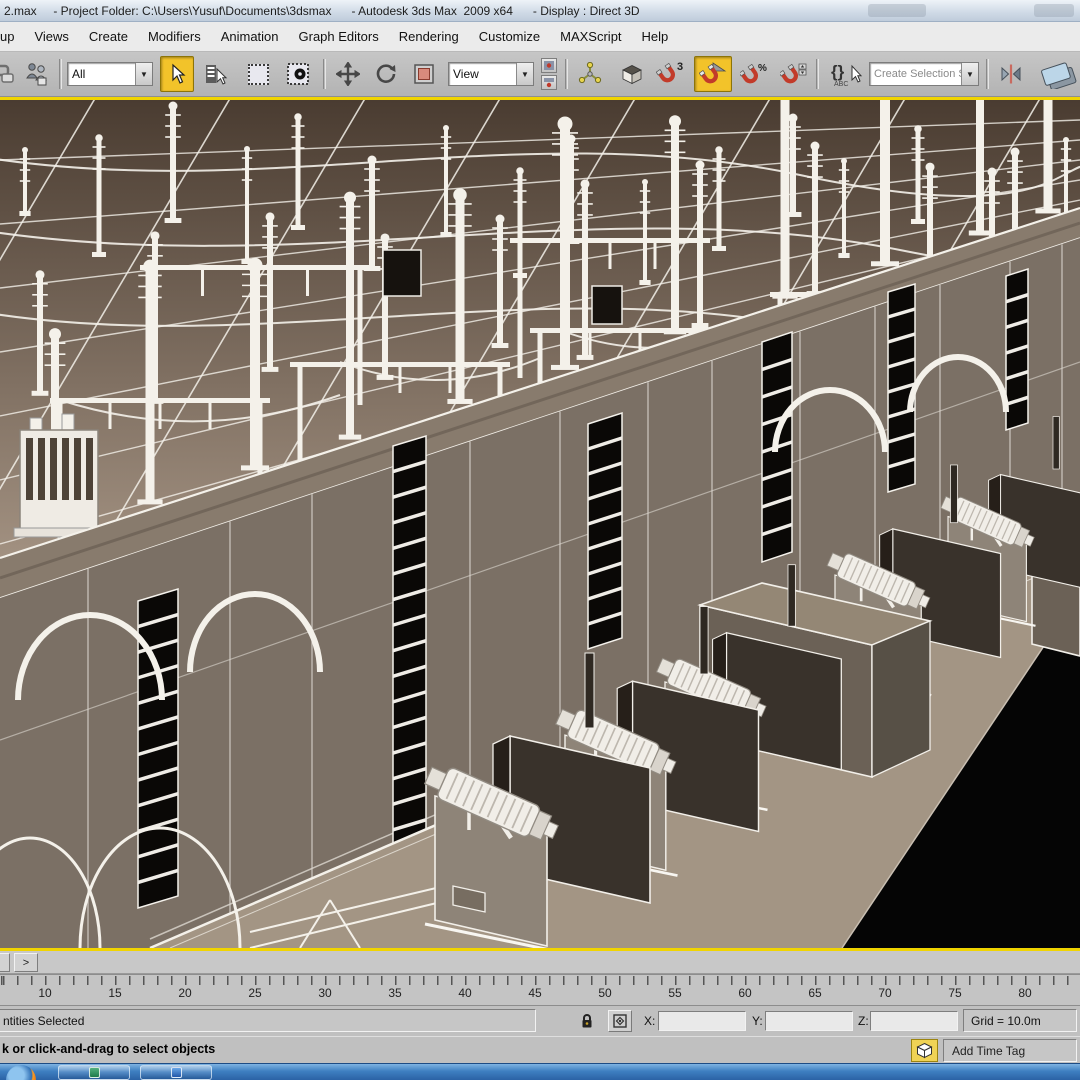 The height and width of the screenshot is (1080, 1080). Describe the element at coordinates (21, 1072) in the screenshot. I see `firefox-icon` at that location.